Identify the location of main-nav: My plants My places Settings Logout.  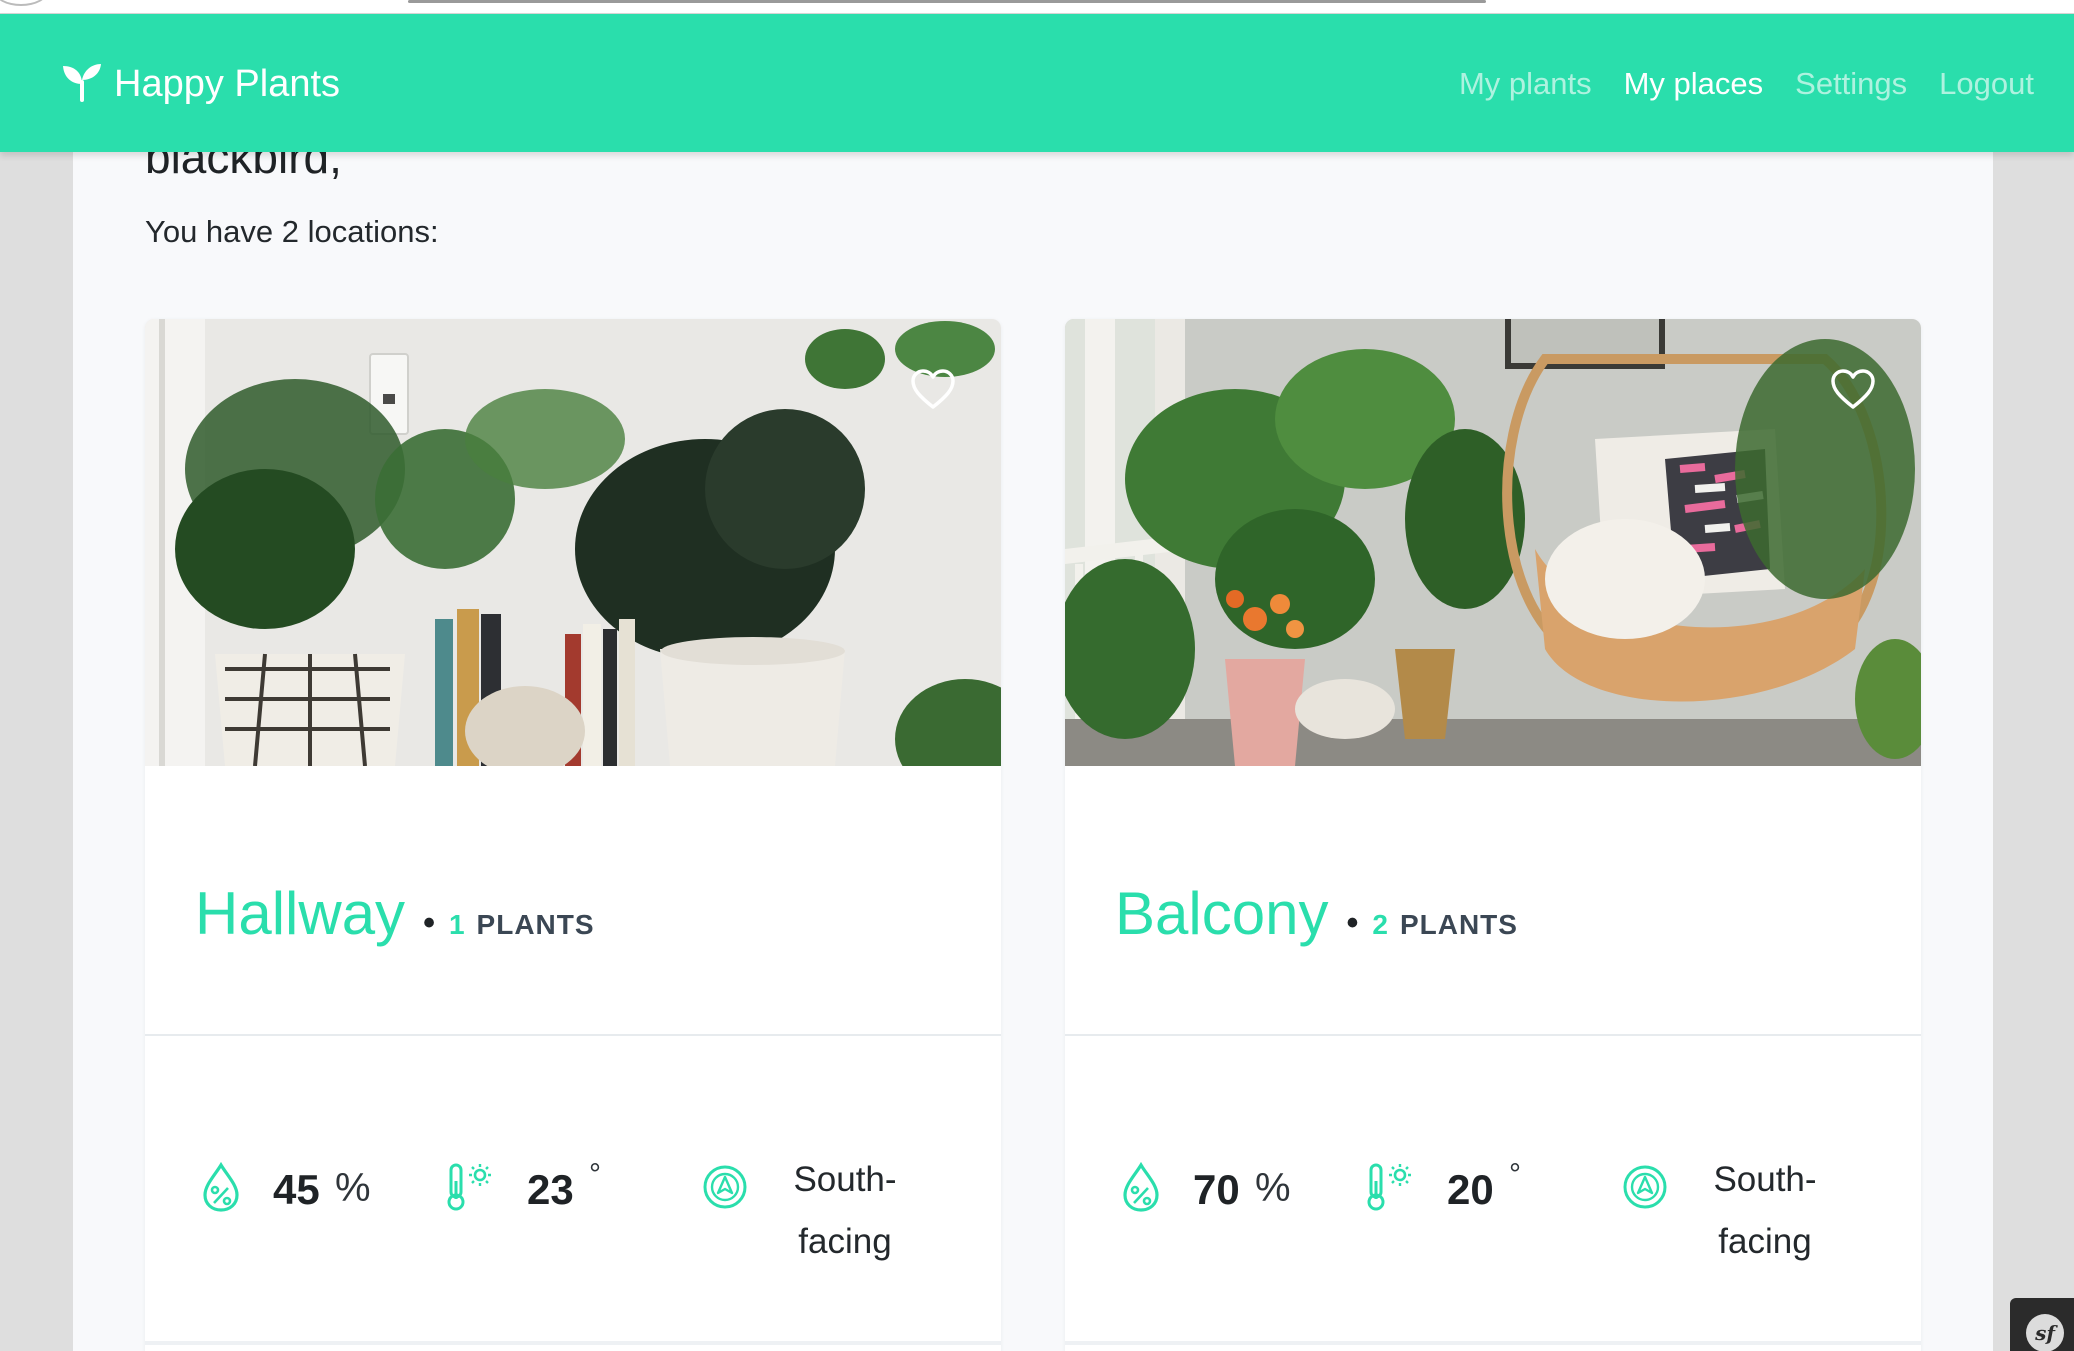
(1730, 84).